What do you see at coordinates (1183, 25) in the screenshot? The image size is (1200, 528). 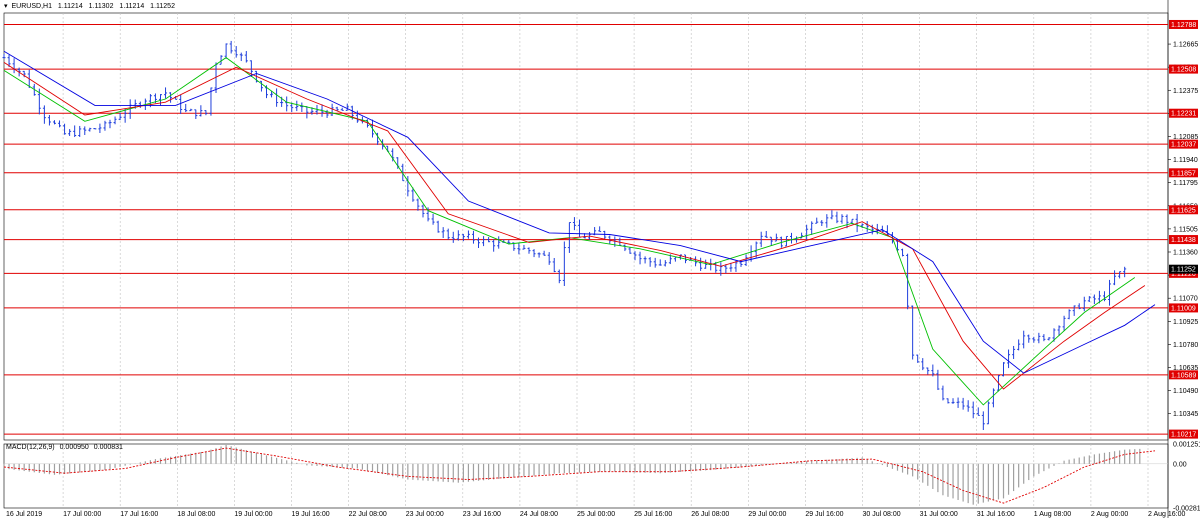 I see `level-badge-label: 1.12788` at bounding box center [1183, 25].